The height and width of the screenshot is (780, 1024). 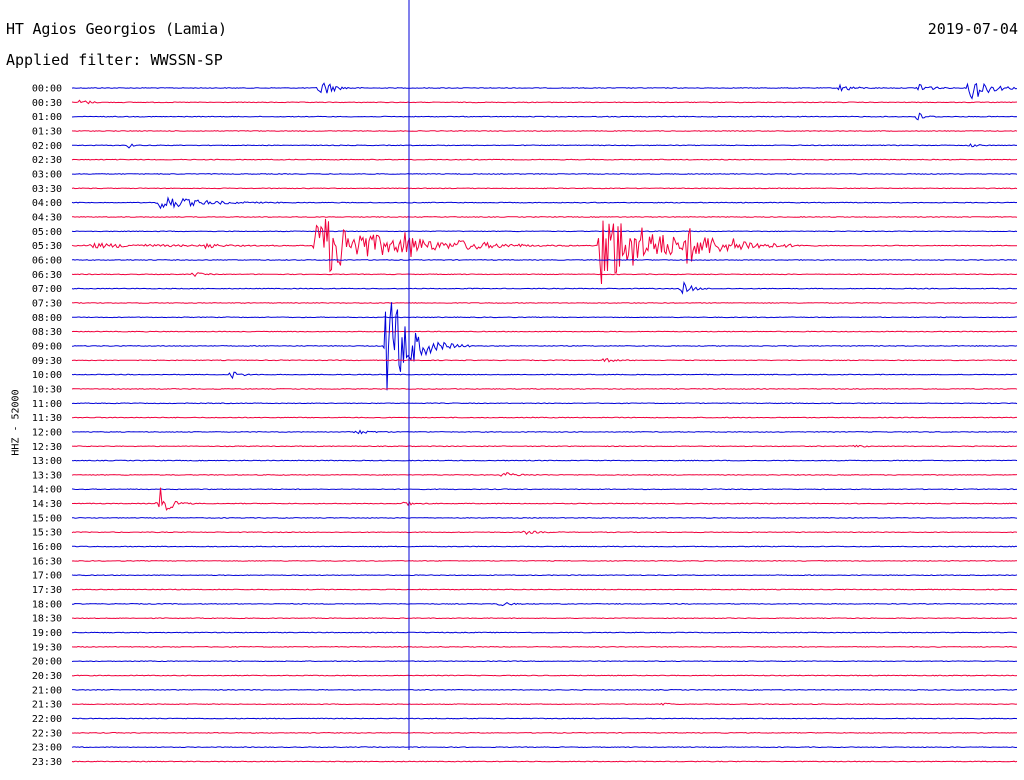 What do you see at coordinates (47, 117) in the screenshot?
I see `row-time-label: 01:00` at bounding box center [47, 117].